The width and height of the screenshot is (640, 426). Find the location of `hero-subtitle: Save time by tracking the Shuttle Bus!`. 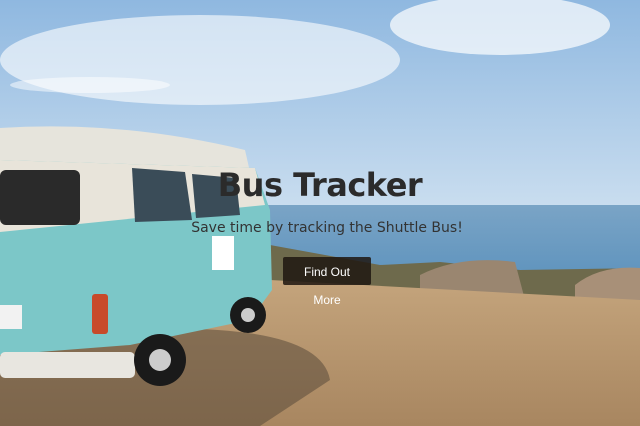

hero-subtitle: Save time by tracking the Shuttle Bus! is located at coordinates (327, 228).